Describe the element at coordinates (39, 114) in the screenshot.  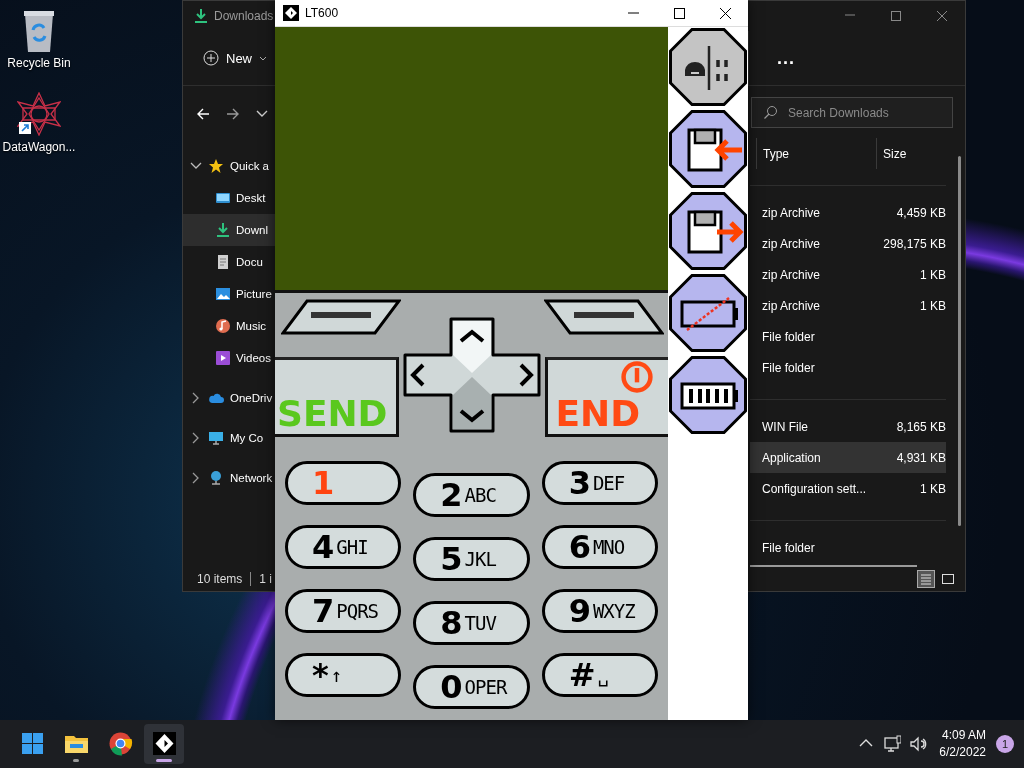
I see `shortcut-logo-icon` at that location.